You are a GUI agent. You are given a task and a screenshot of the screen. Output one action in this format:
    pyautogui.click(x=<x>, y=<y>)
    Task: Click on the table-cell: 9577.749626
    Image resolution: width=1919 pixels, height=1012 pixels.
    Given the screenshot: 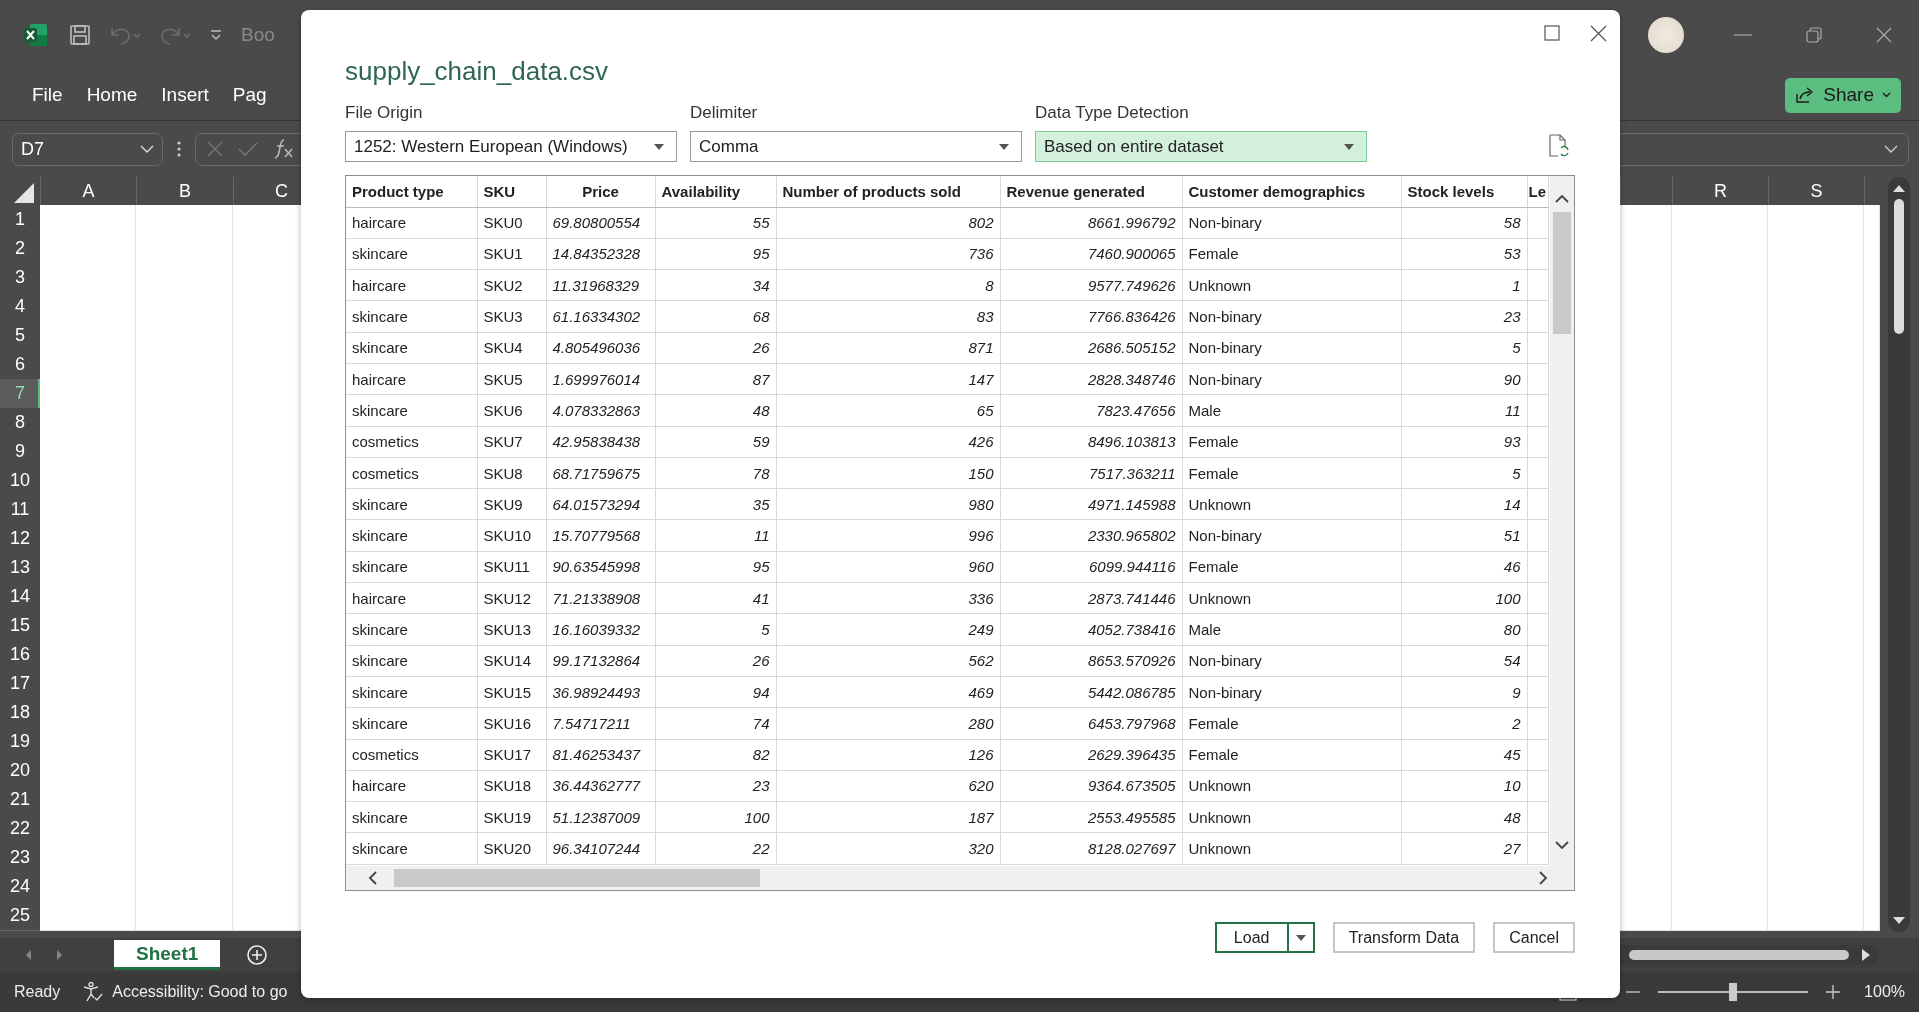 What is the action you would take?
    pyautogui.click(x=1091, y=285)
    